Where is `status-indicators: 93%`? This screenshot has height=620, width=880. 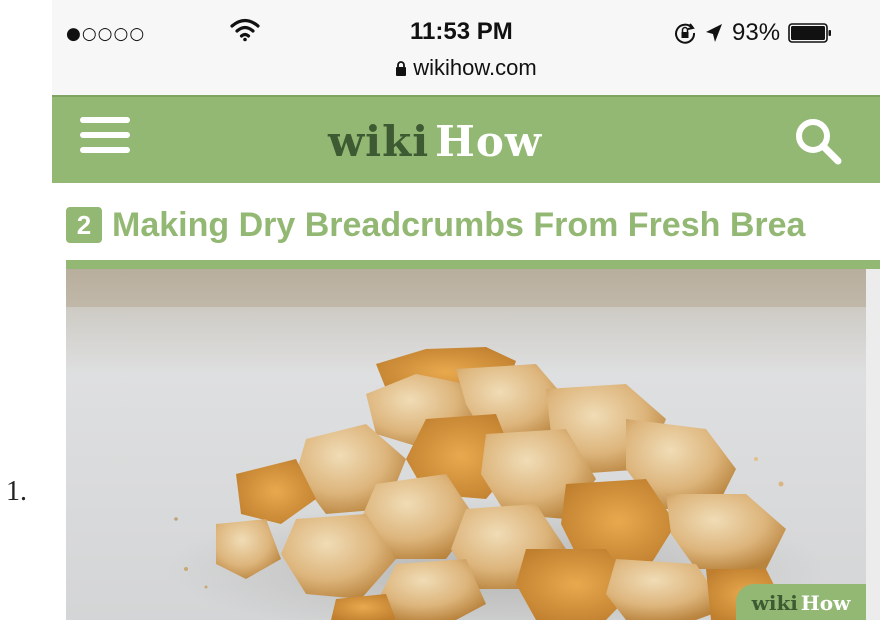
status-indicators: 93% is located at coordinates (753, 33).